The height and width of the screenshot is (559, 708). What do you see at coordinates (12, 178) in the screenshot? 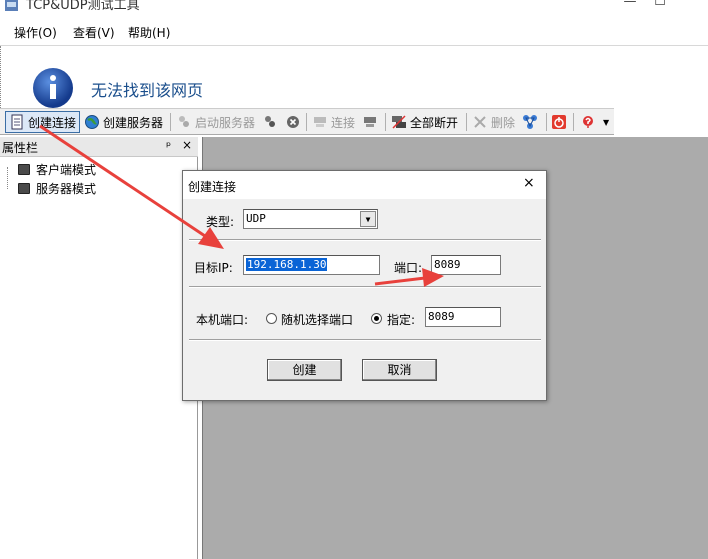
I see `tree-lines` at bounding box center [12, 178].